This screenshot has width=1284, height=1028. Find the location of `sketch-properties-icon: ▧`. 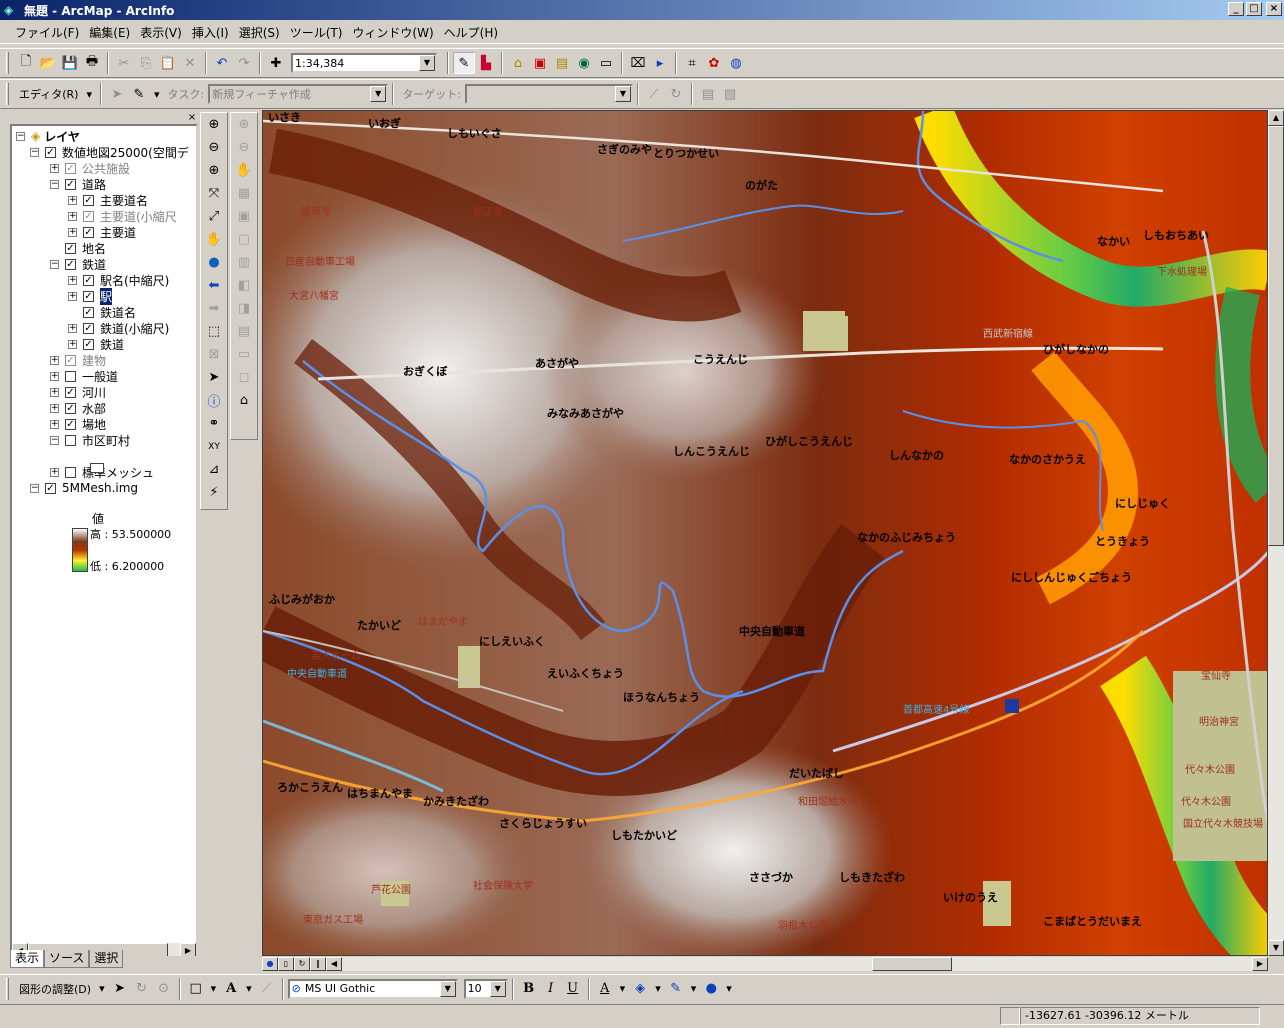

sketch-properties-icon: ▧ is located at coordinates (730, 94).